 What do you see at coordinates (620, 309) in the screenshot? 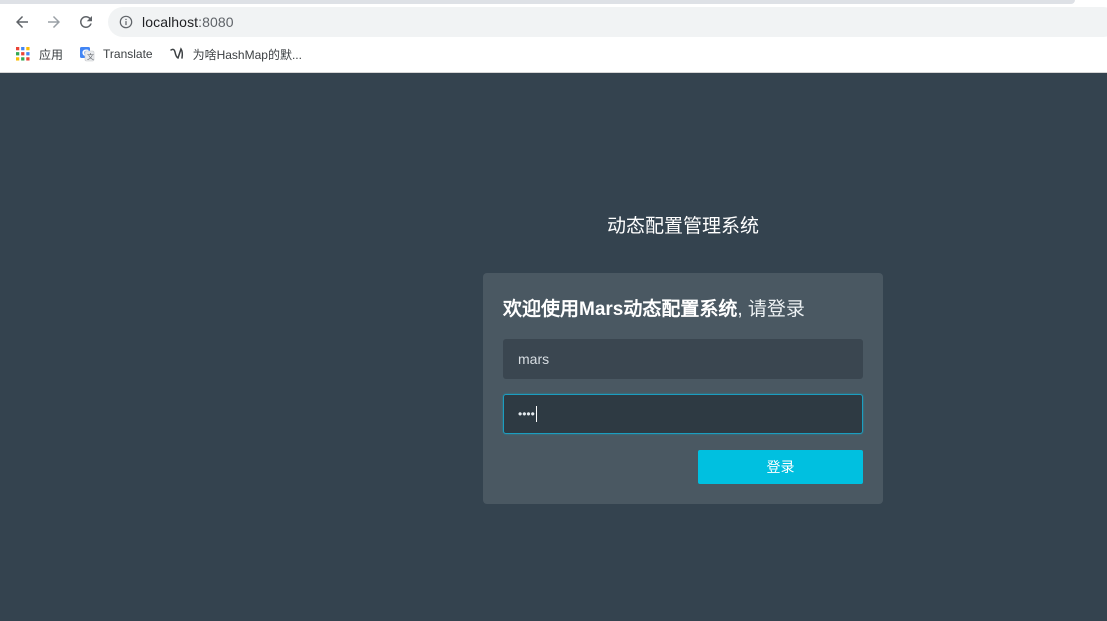
I see `login-heading-bold: 欢迎使用Mars动态配置系统` at bounding box center [620, 309].